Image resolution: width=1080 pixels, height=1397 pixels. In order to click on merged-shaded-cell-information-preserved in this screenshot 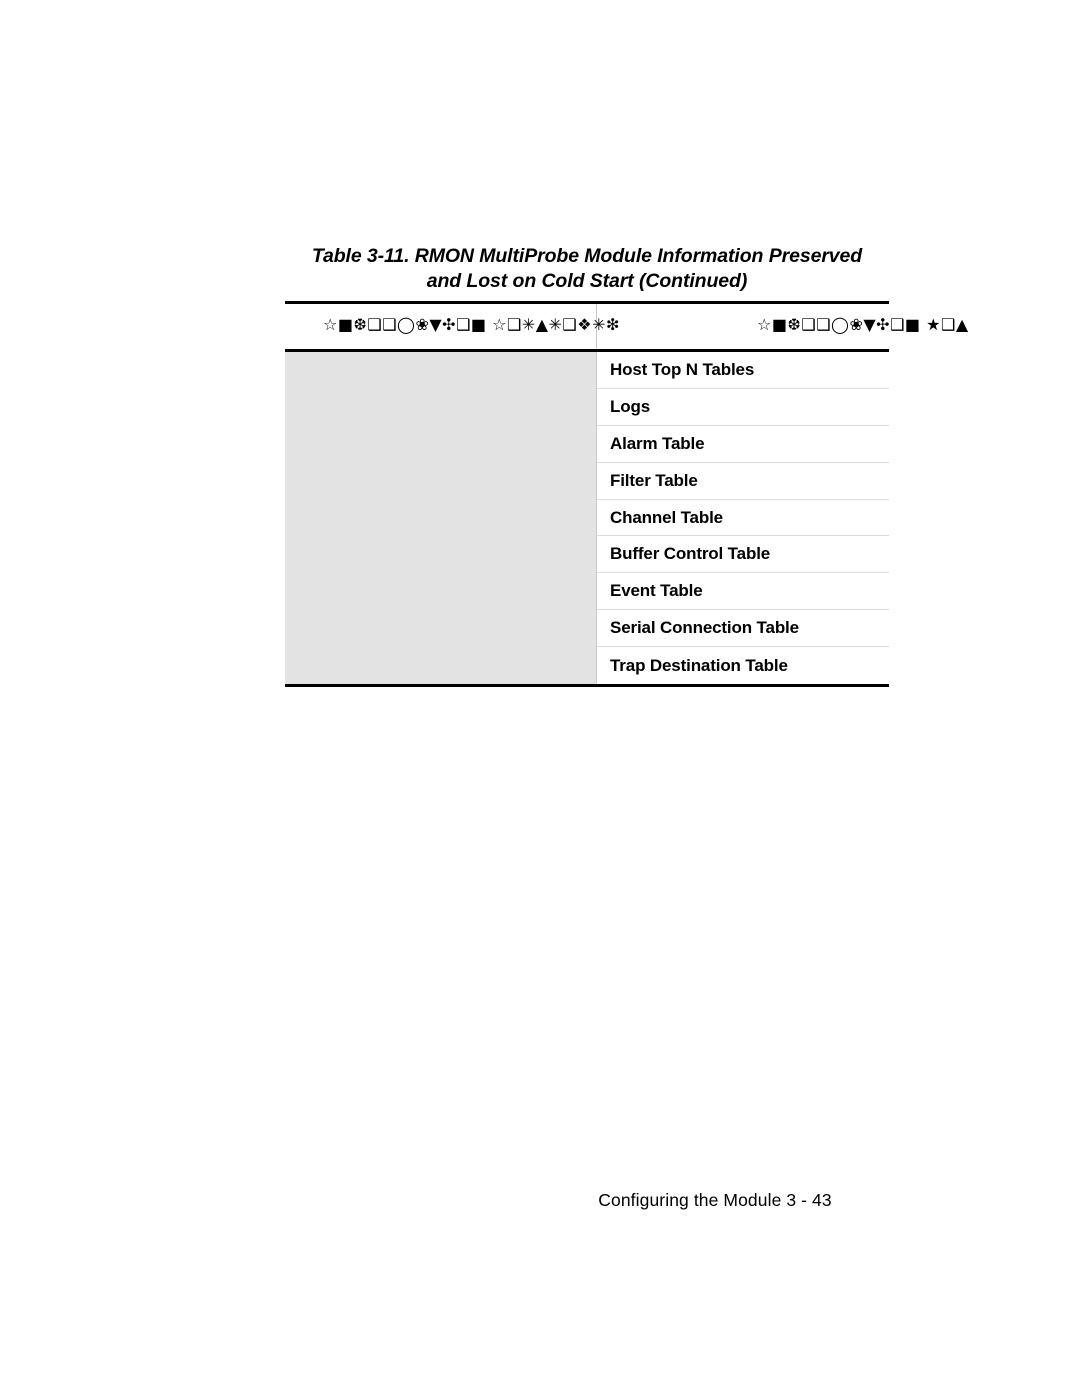, I will do `click(440, 518)`.